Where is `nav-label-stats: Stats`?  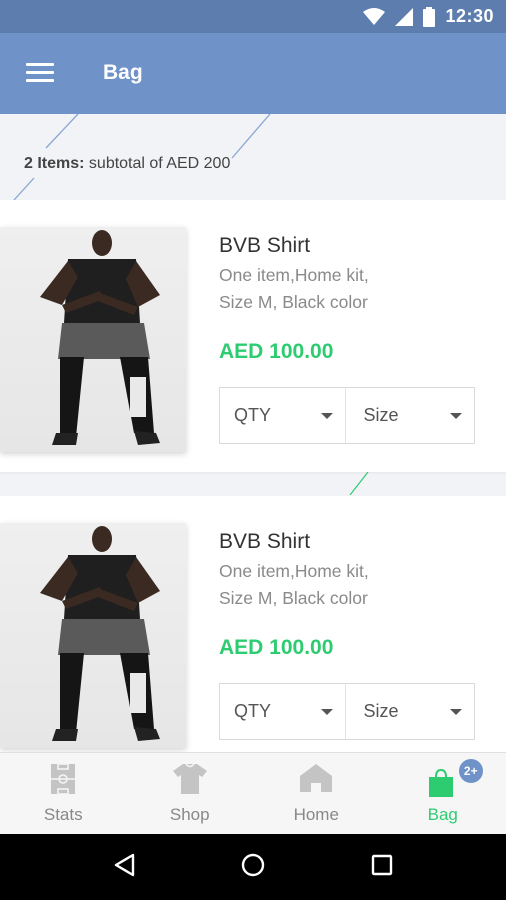
nav-label-stats: Stats is located at coordinates (63, 814).